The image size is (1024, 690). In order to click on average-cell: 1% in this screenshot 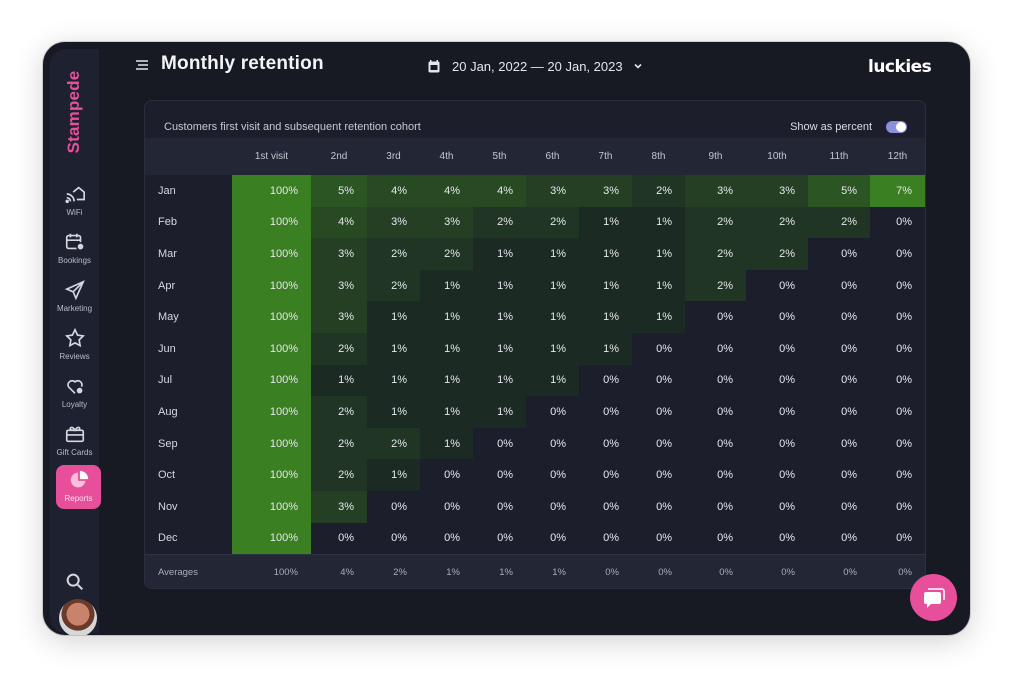, I will do `click(552, 571)`.